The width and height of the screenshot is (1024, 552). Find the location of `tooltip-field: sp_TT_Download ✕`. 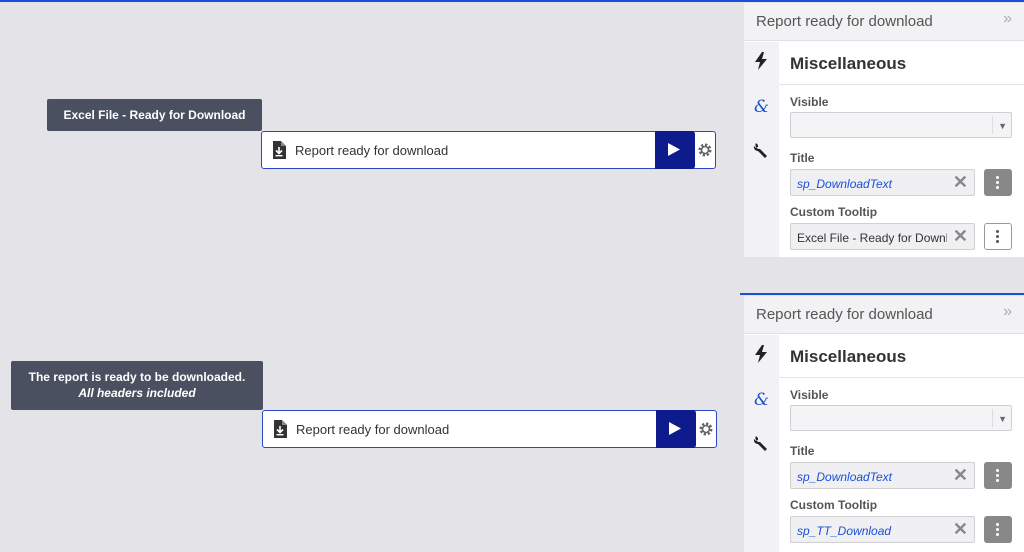

tooltip-field: sp_TT_Download ✕ is located at coordinates (882, 529).